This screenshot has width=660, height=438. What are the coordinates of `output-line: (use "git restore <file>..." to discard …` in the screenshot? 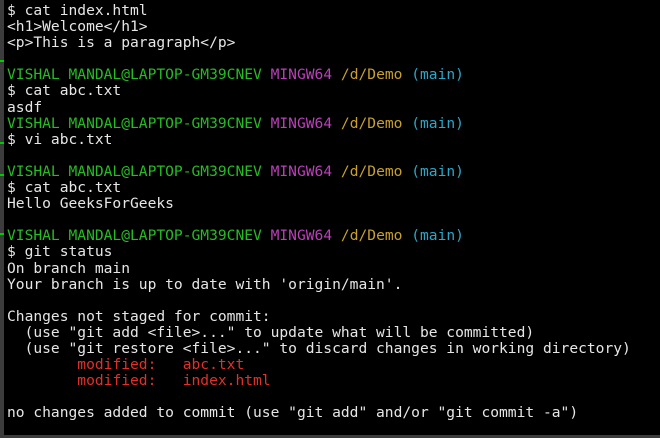 It's located at (333, 348).